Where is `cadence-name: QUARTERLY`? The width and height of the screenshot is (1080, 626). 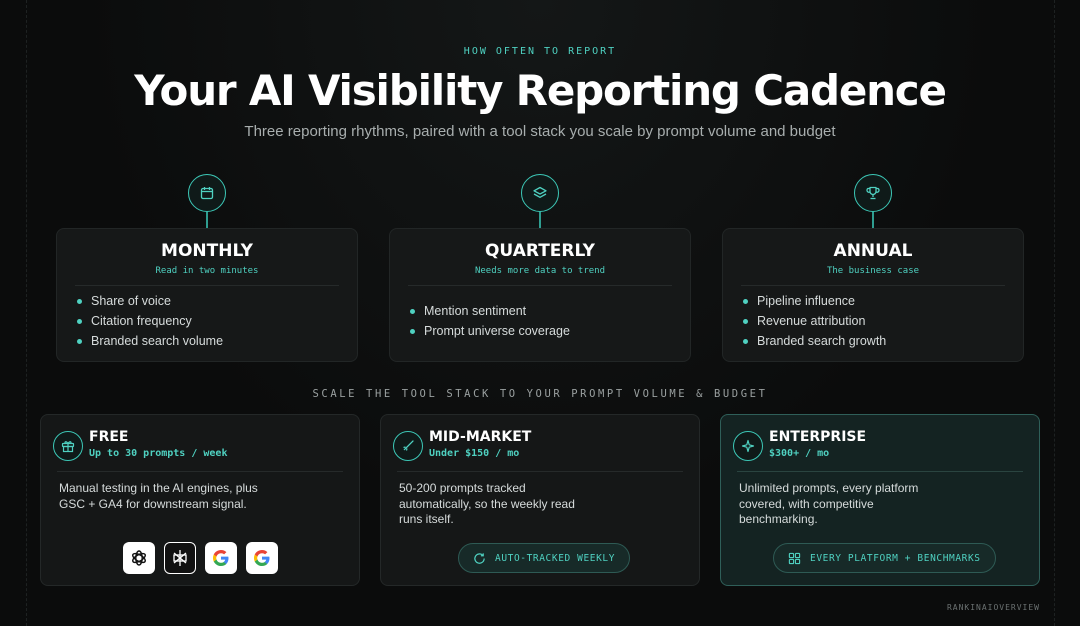 cadence-name: QUARTERLY is located at coordinates (539, 251).